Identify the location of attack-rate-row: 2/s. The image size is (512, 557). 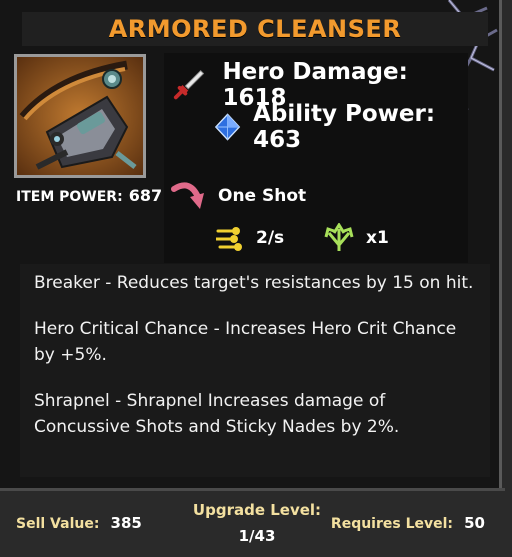
(250, 238).